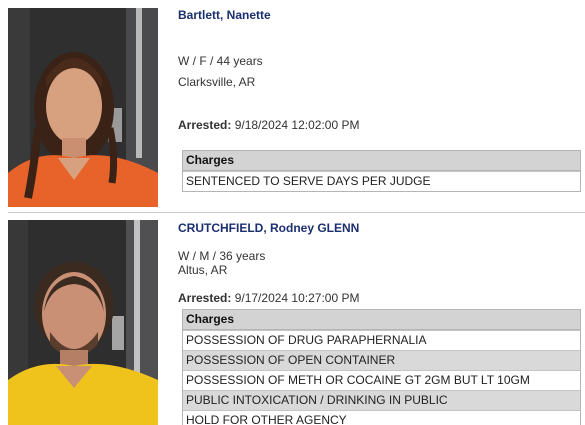  I want to click on charge-row: HOLD FOR OTHER AGENCY, so click(381, 417).